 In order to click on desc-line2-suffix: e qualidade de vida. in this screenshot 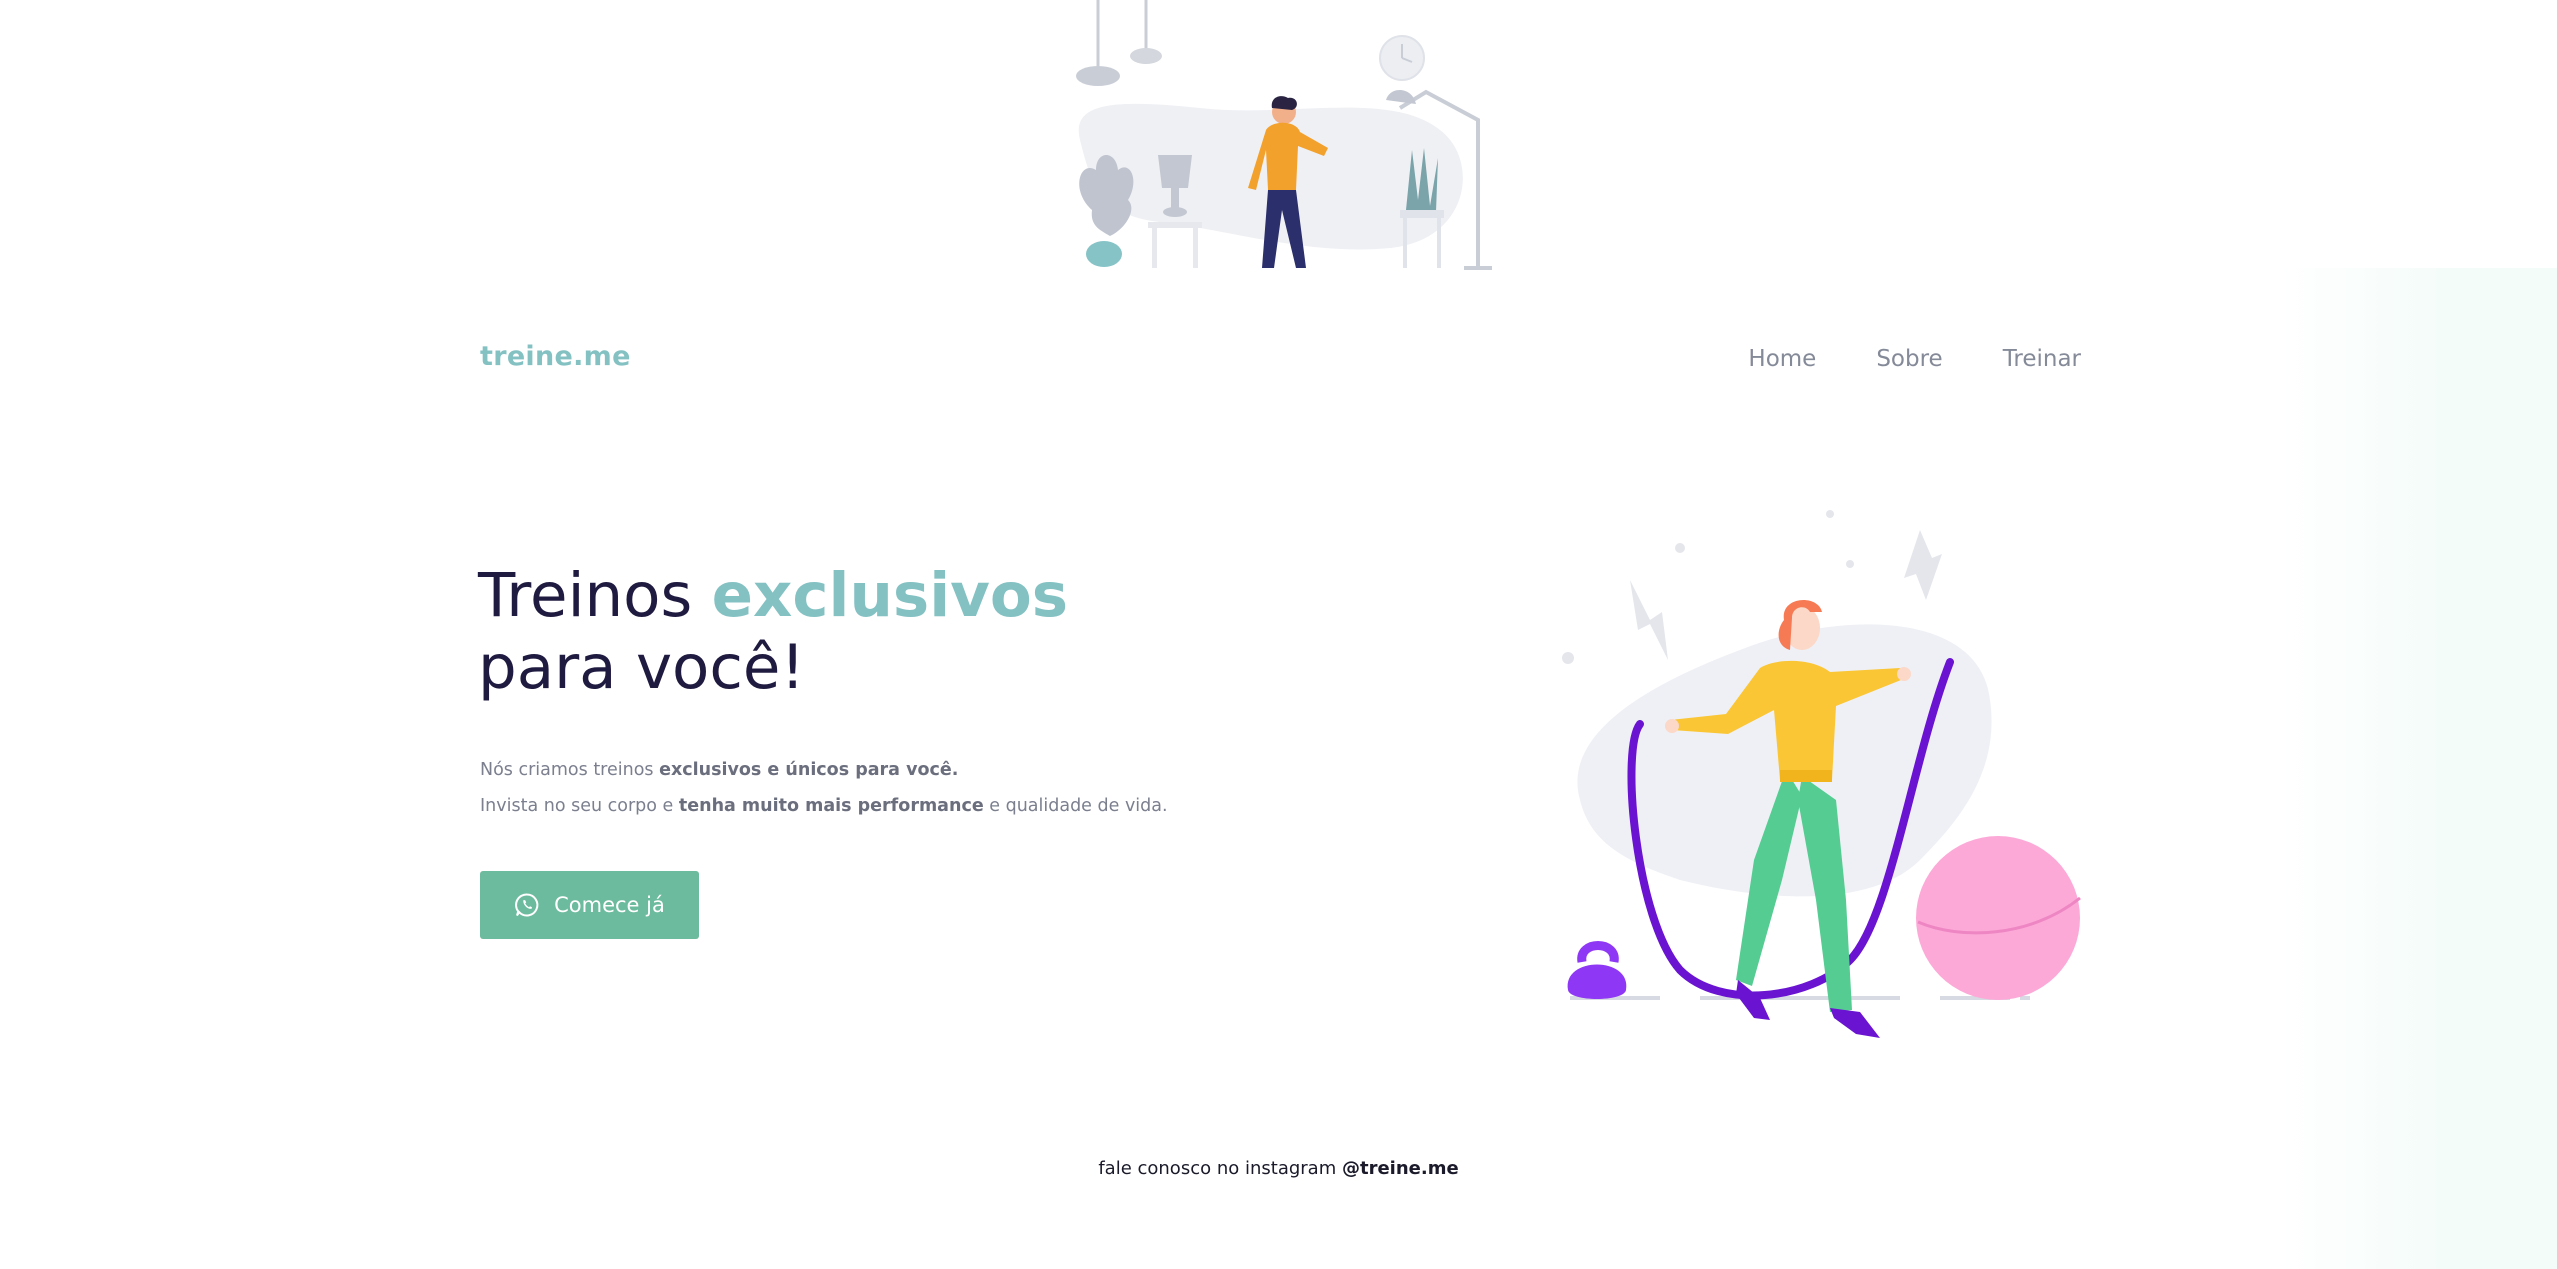, I will do `click(1075, 806)`.